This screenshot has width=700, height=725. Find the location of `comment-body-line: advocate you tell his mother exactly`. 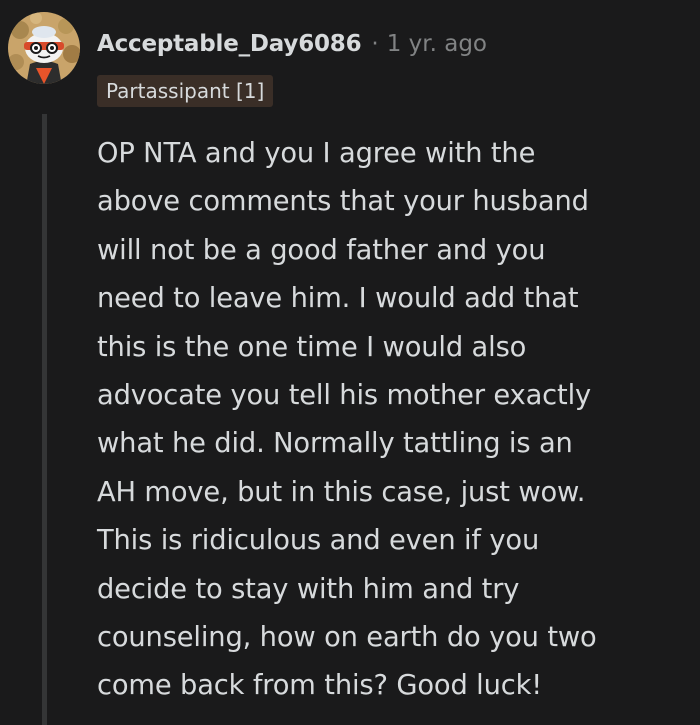

comment-body-line: advocate you tell his mother exactly is located at coordinates (344, 395).